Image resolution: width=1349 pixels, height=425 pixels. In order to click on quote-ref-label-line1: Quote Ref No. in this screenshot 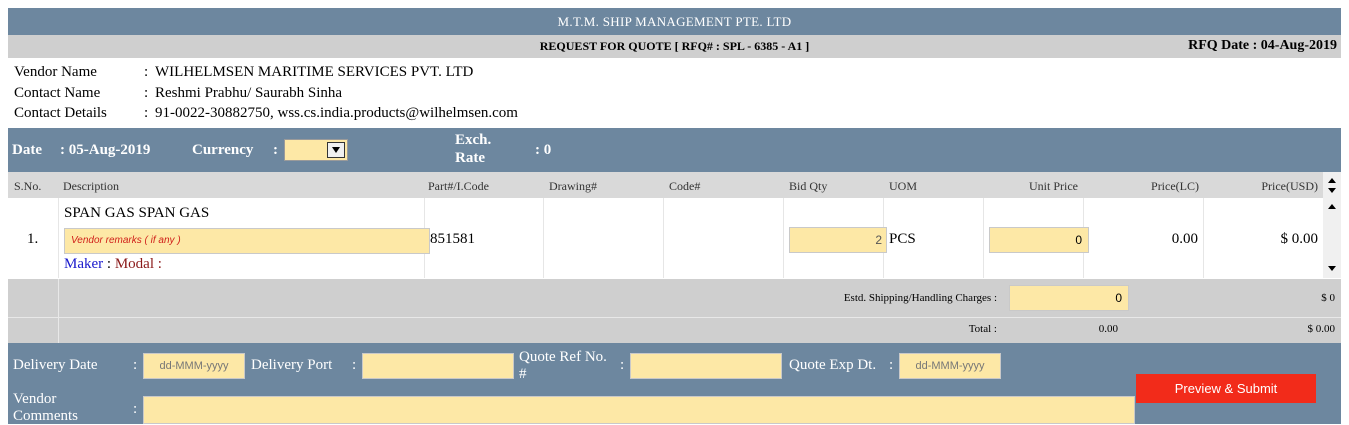, I will do `click(563, 357)`.